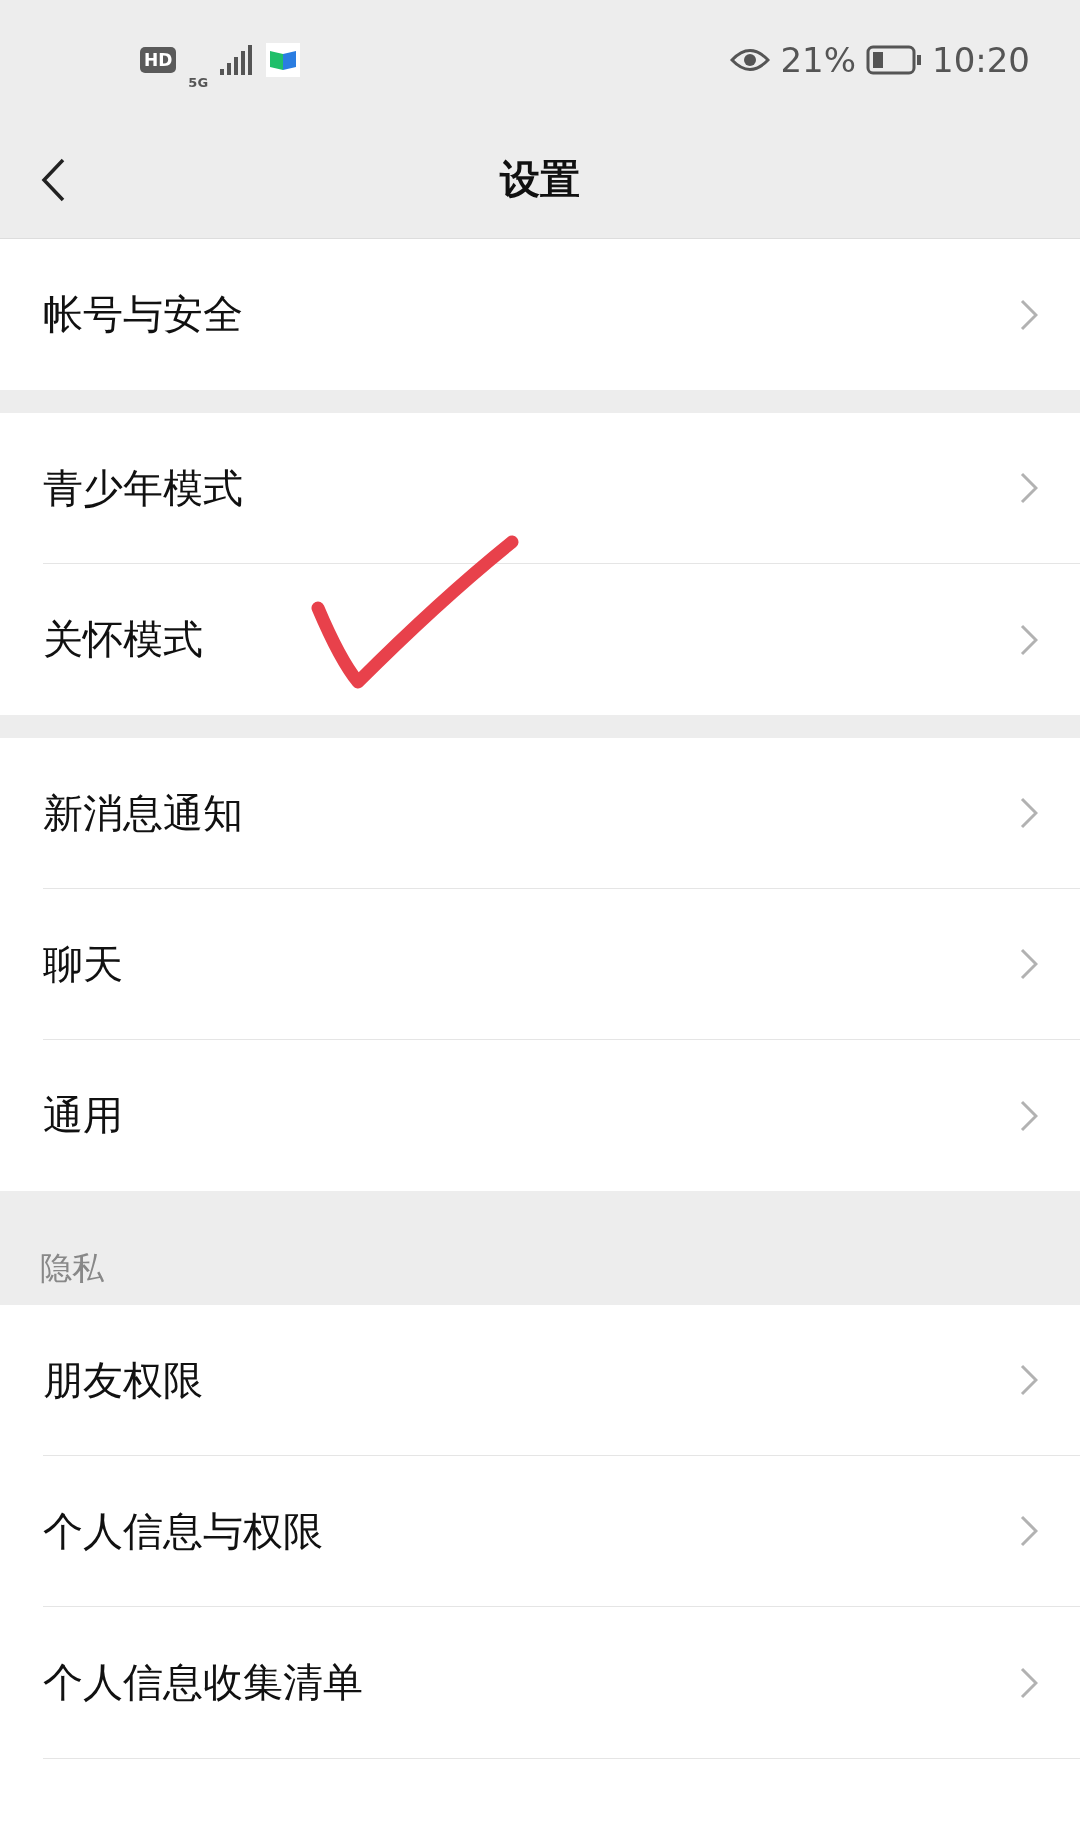 The height and width of the screenshot is (1827, 1080). What do you see at coordinates (158, 60) in the screenshot?
I see `hd-badge: HD` at bounding box center [158, 60].